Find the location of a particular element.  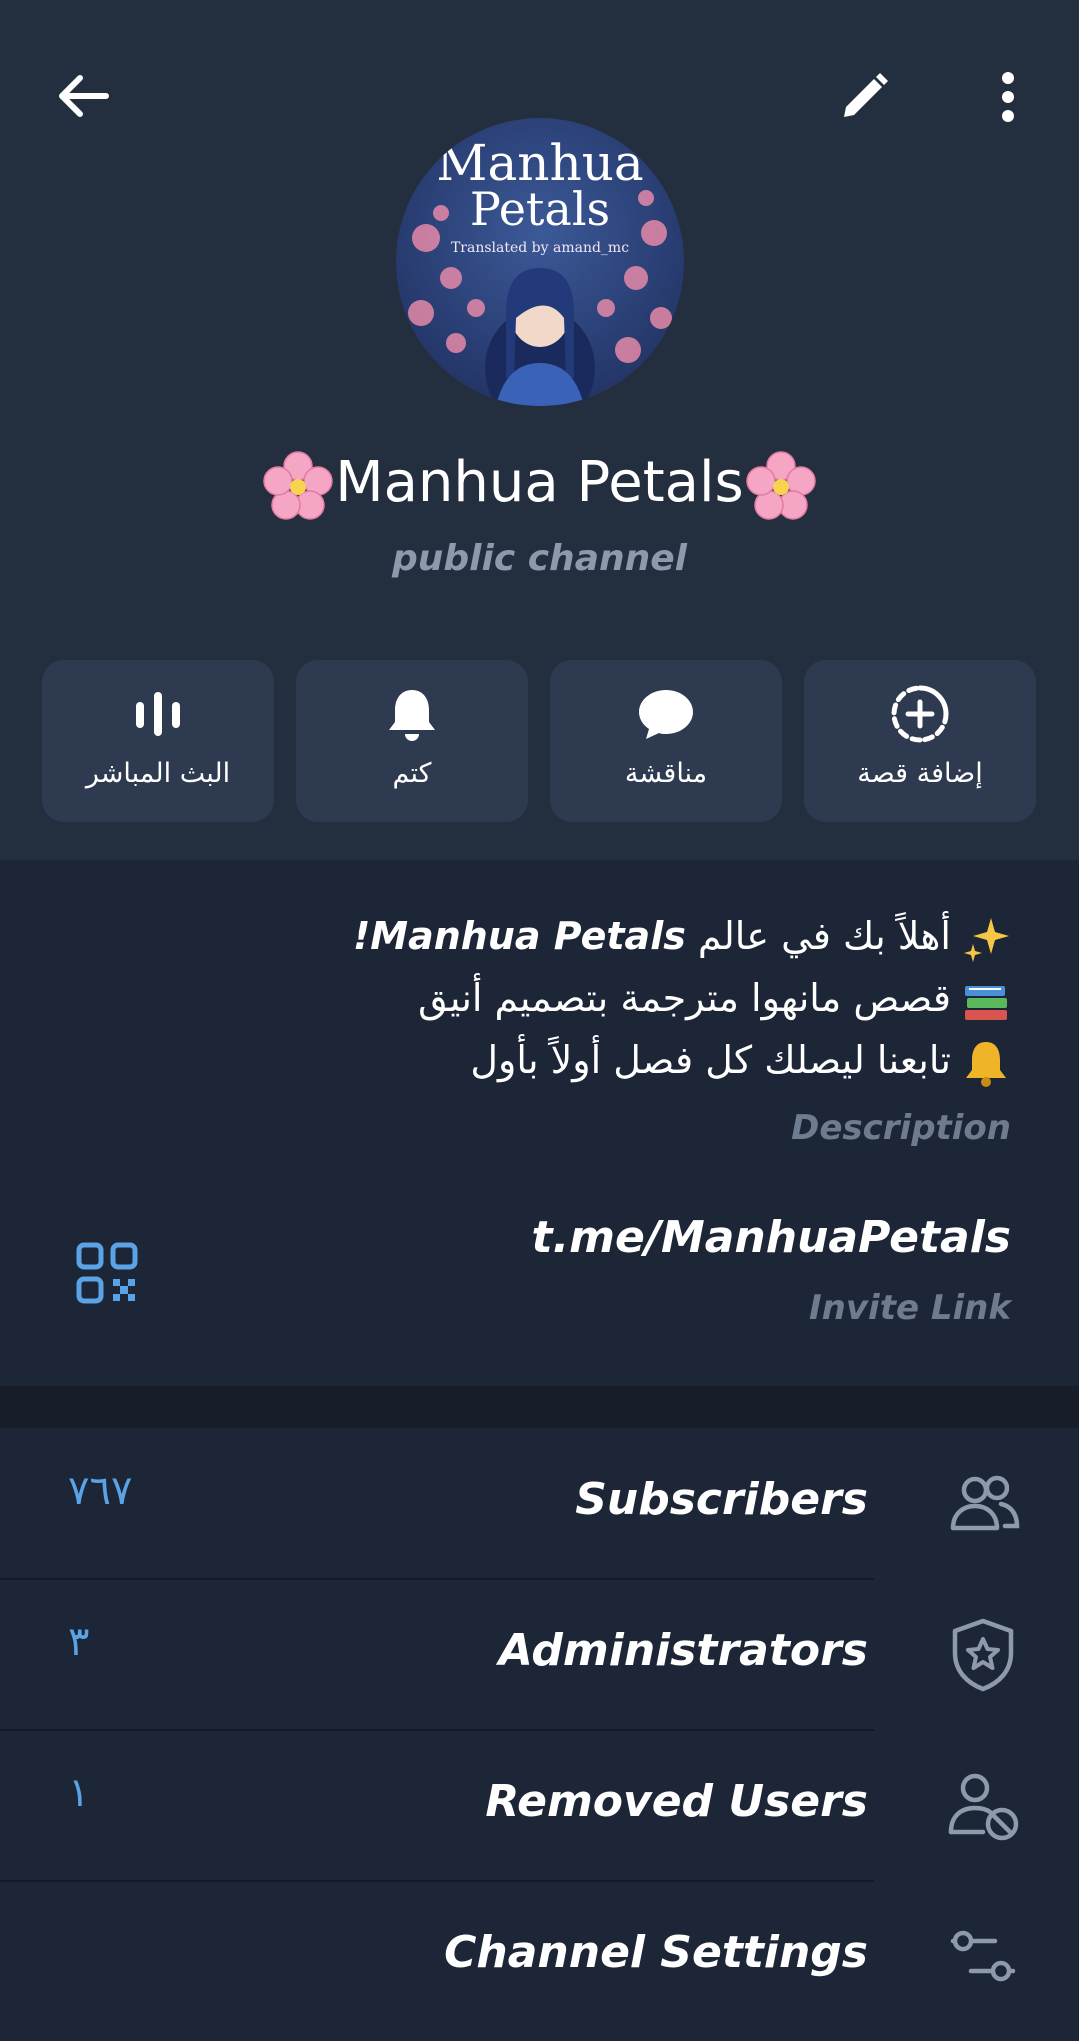

settings-sliders-icon is located at coordinates (983, 1956).